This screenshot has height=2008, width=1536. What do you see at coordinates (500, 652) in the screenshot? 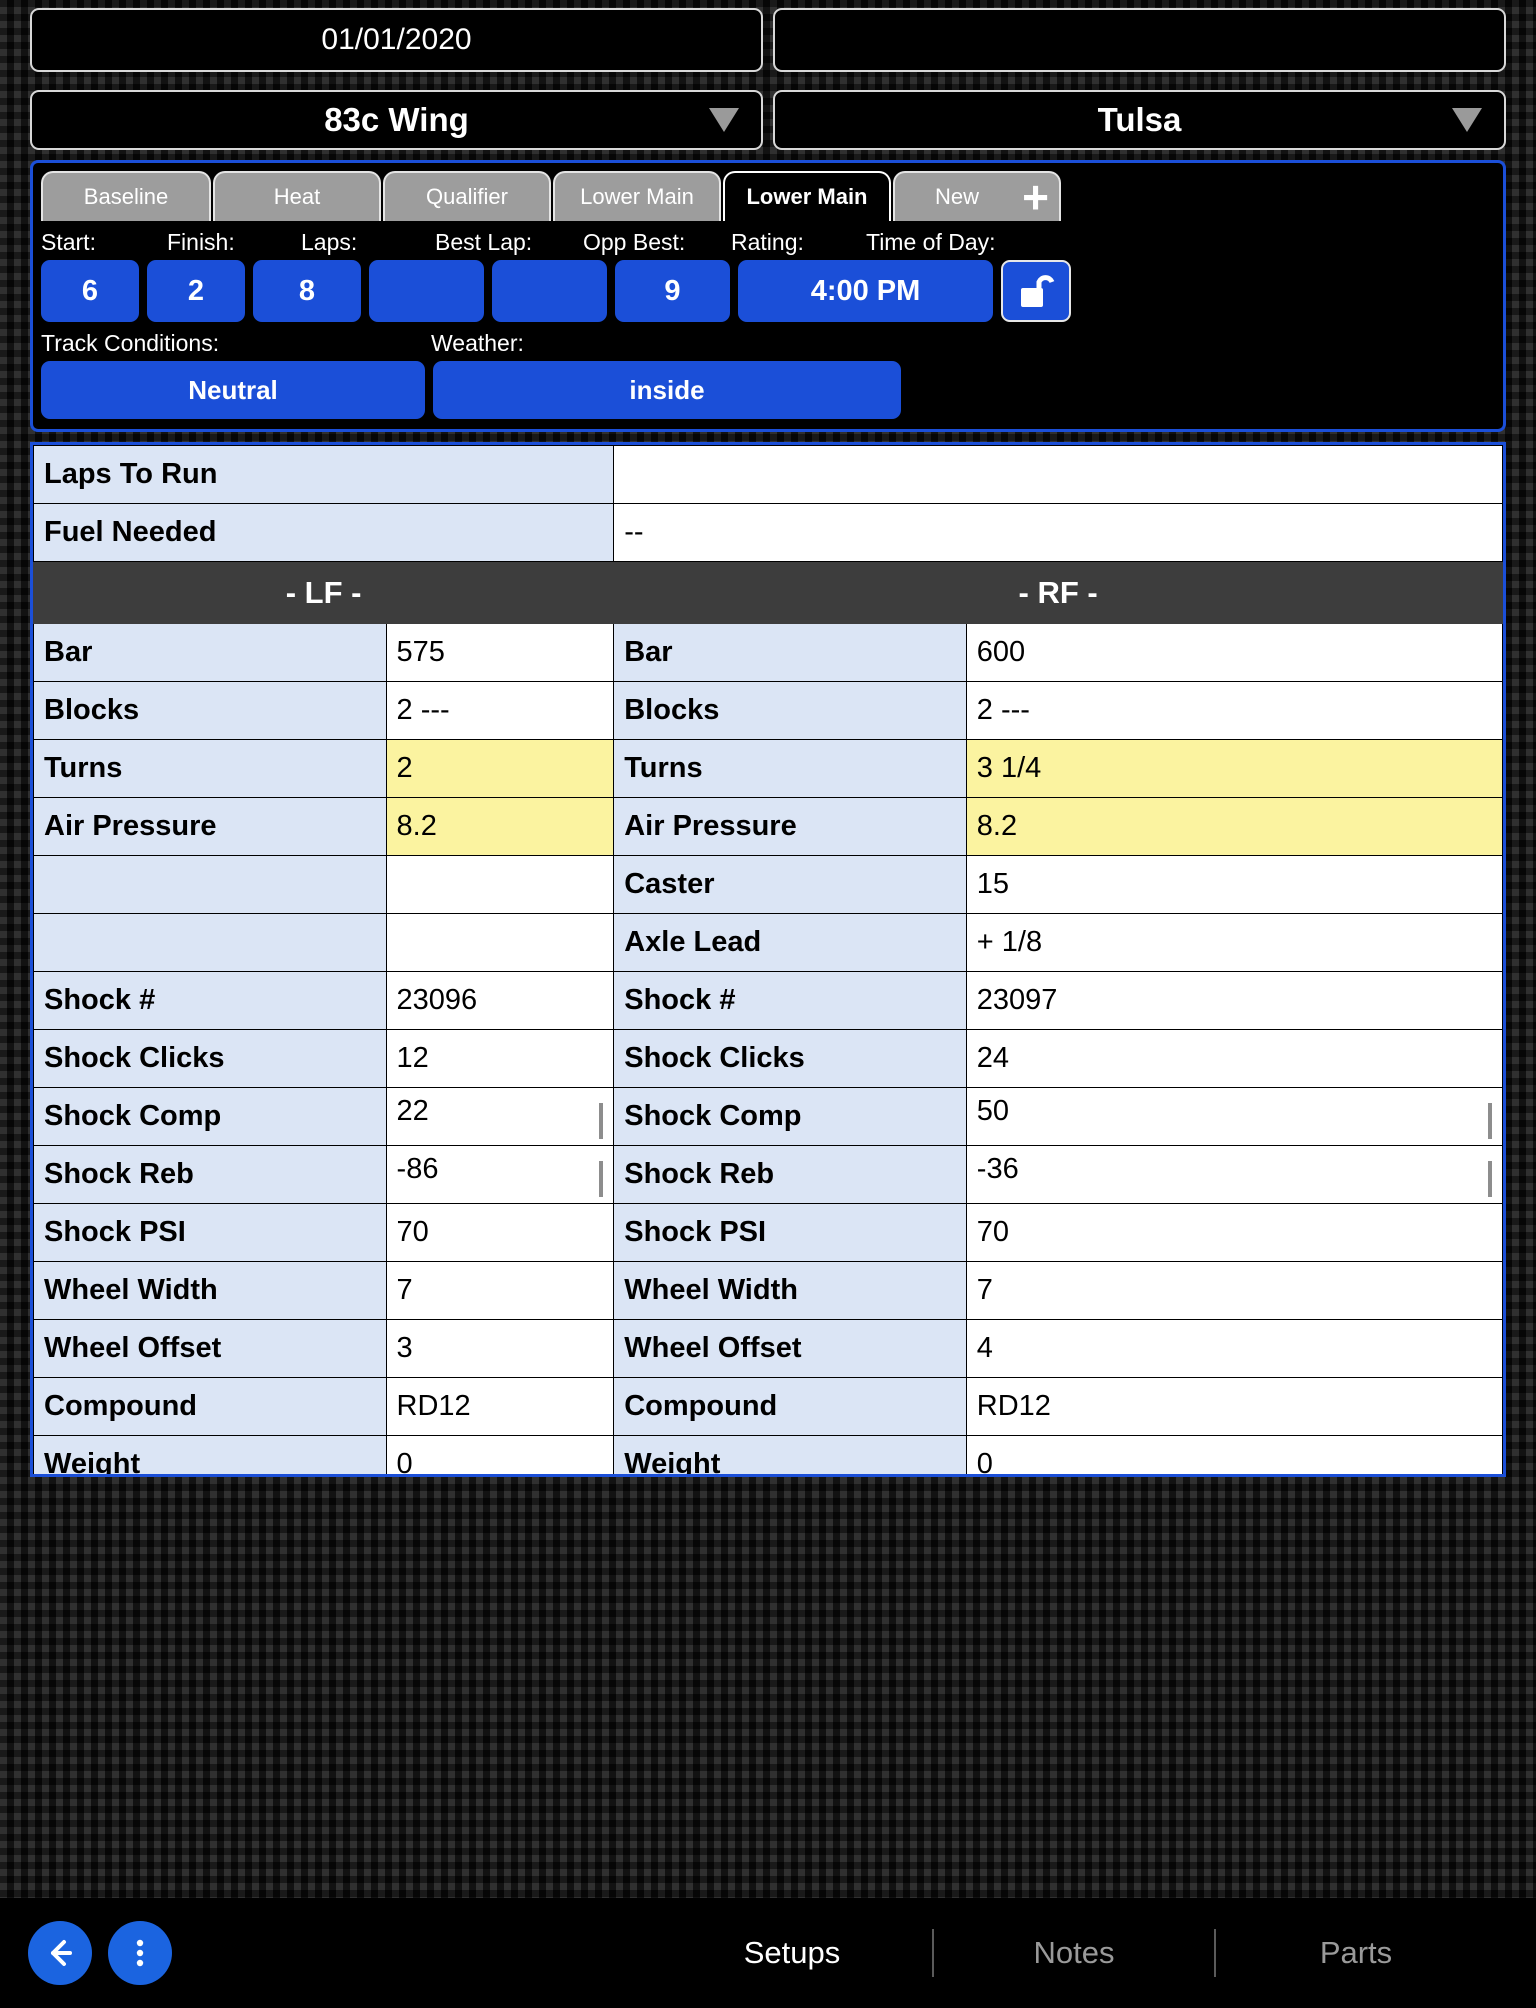
I see `lf-row-value: 575` at bounding box center [500, 652].